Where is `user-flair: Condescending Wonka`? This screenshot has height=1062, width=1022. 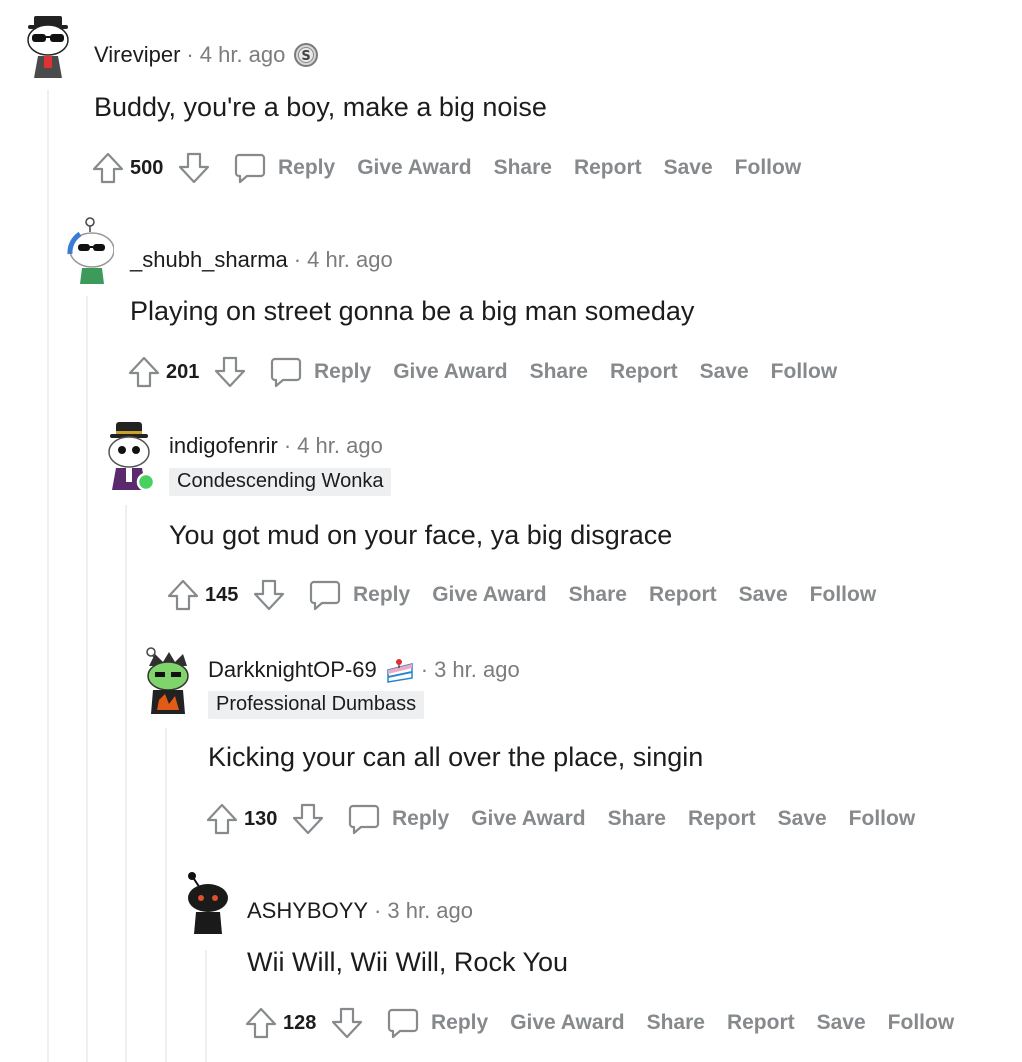 user-flair: Condescending Wonka is located at coordinates (280, 482).